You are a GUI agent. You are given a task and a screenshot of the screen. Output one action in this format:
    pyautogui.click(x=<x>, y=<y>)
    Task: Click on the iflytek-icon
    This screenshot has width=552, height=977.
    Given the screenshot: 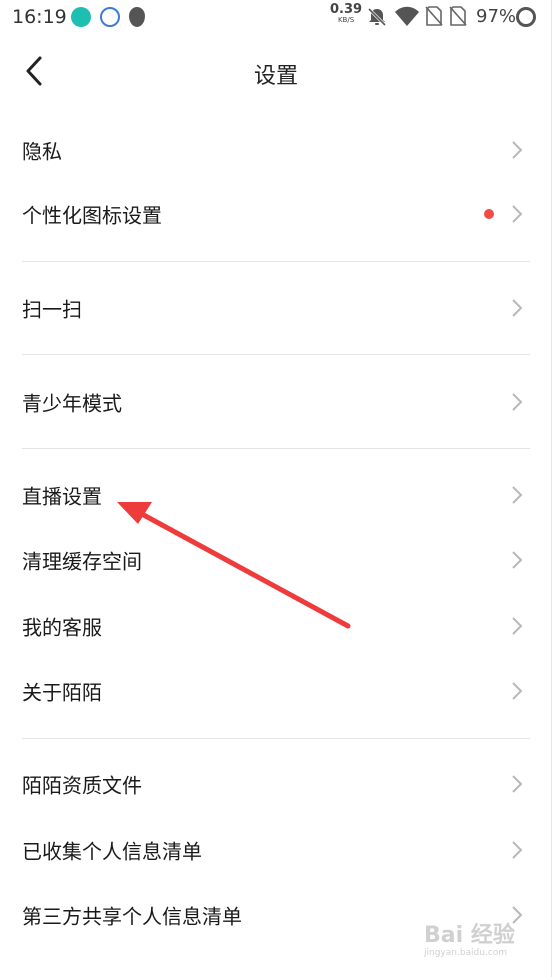 What is the action you would take?
    pyautogui.click(x=110, y=17)
    